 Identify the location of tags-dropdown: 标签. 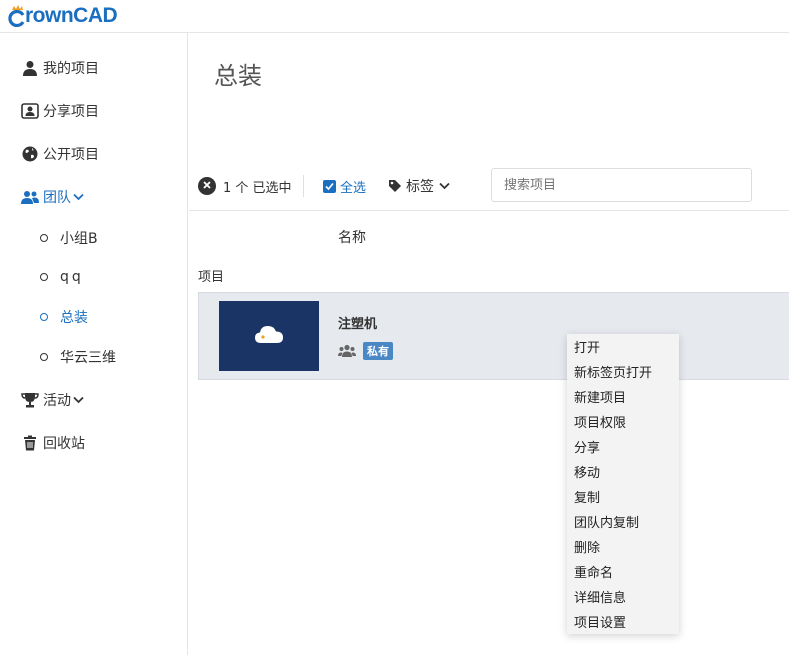
(419, 186).